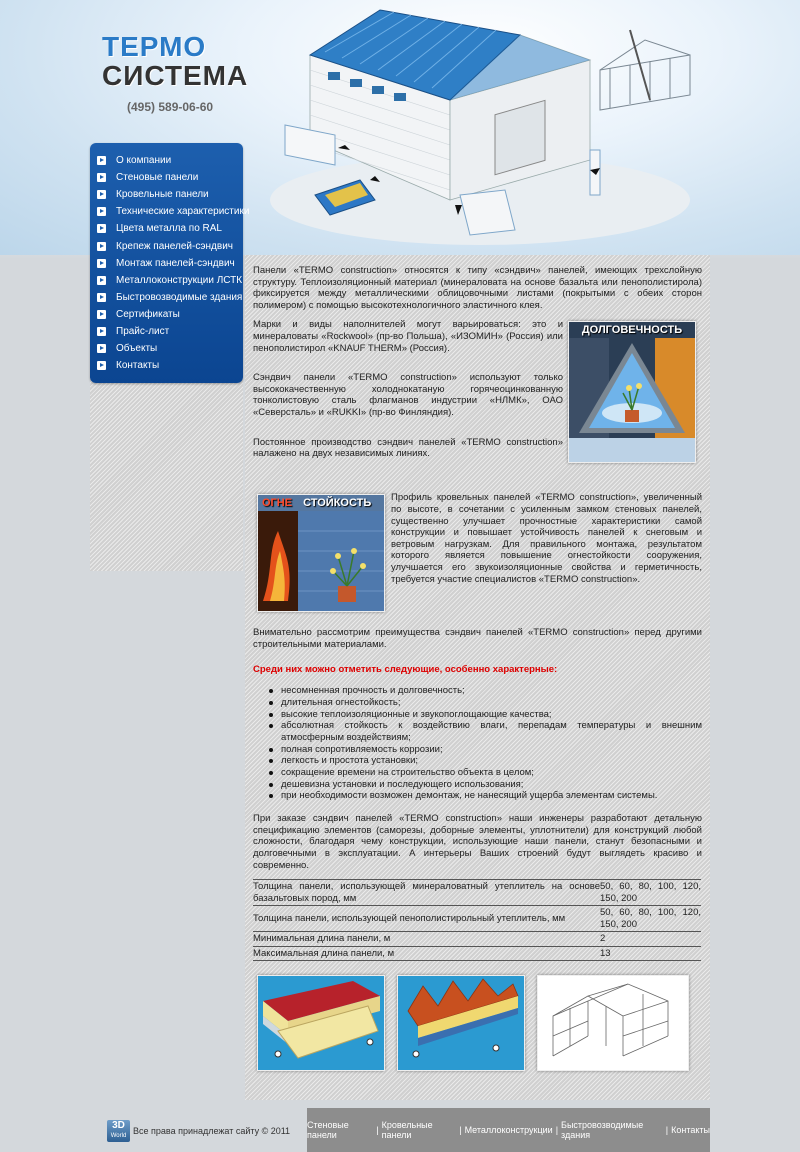 This screenshot has width=800, height=1152. What do you see at coordinates (632, 330) in the screenshot?
I see `durability-label: ДОЛГОВЕЧНОСТЬ` at bounding box center [632, 330].